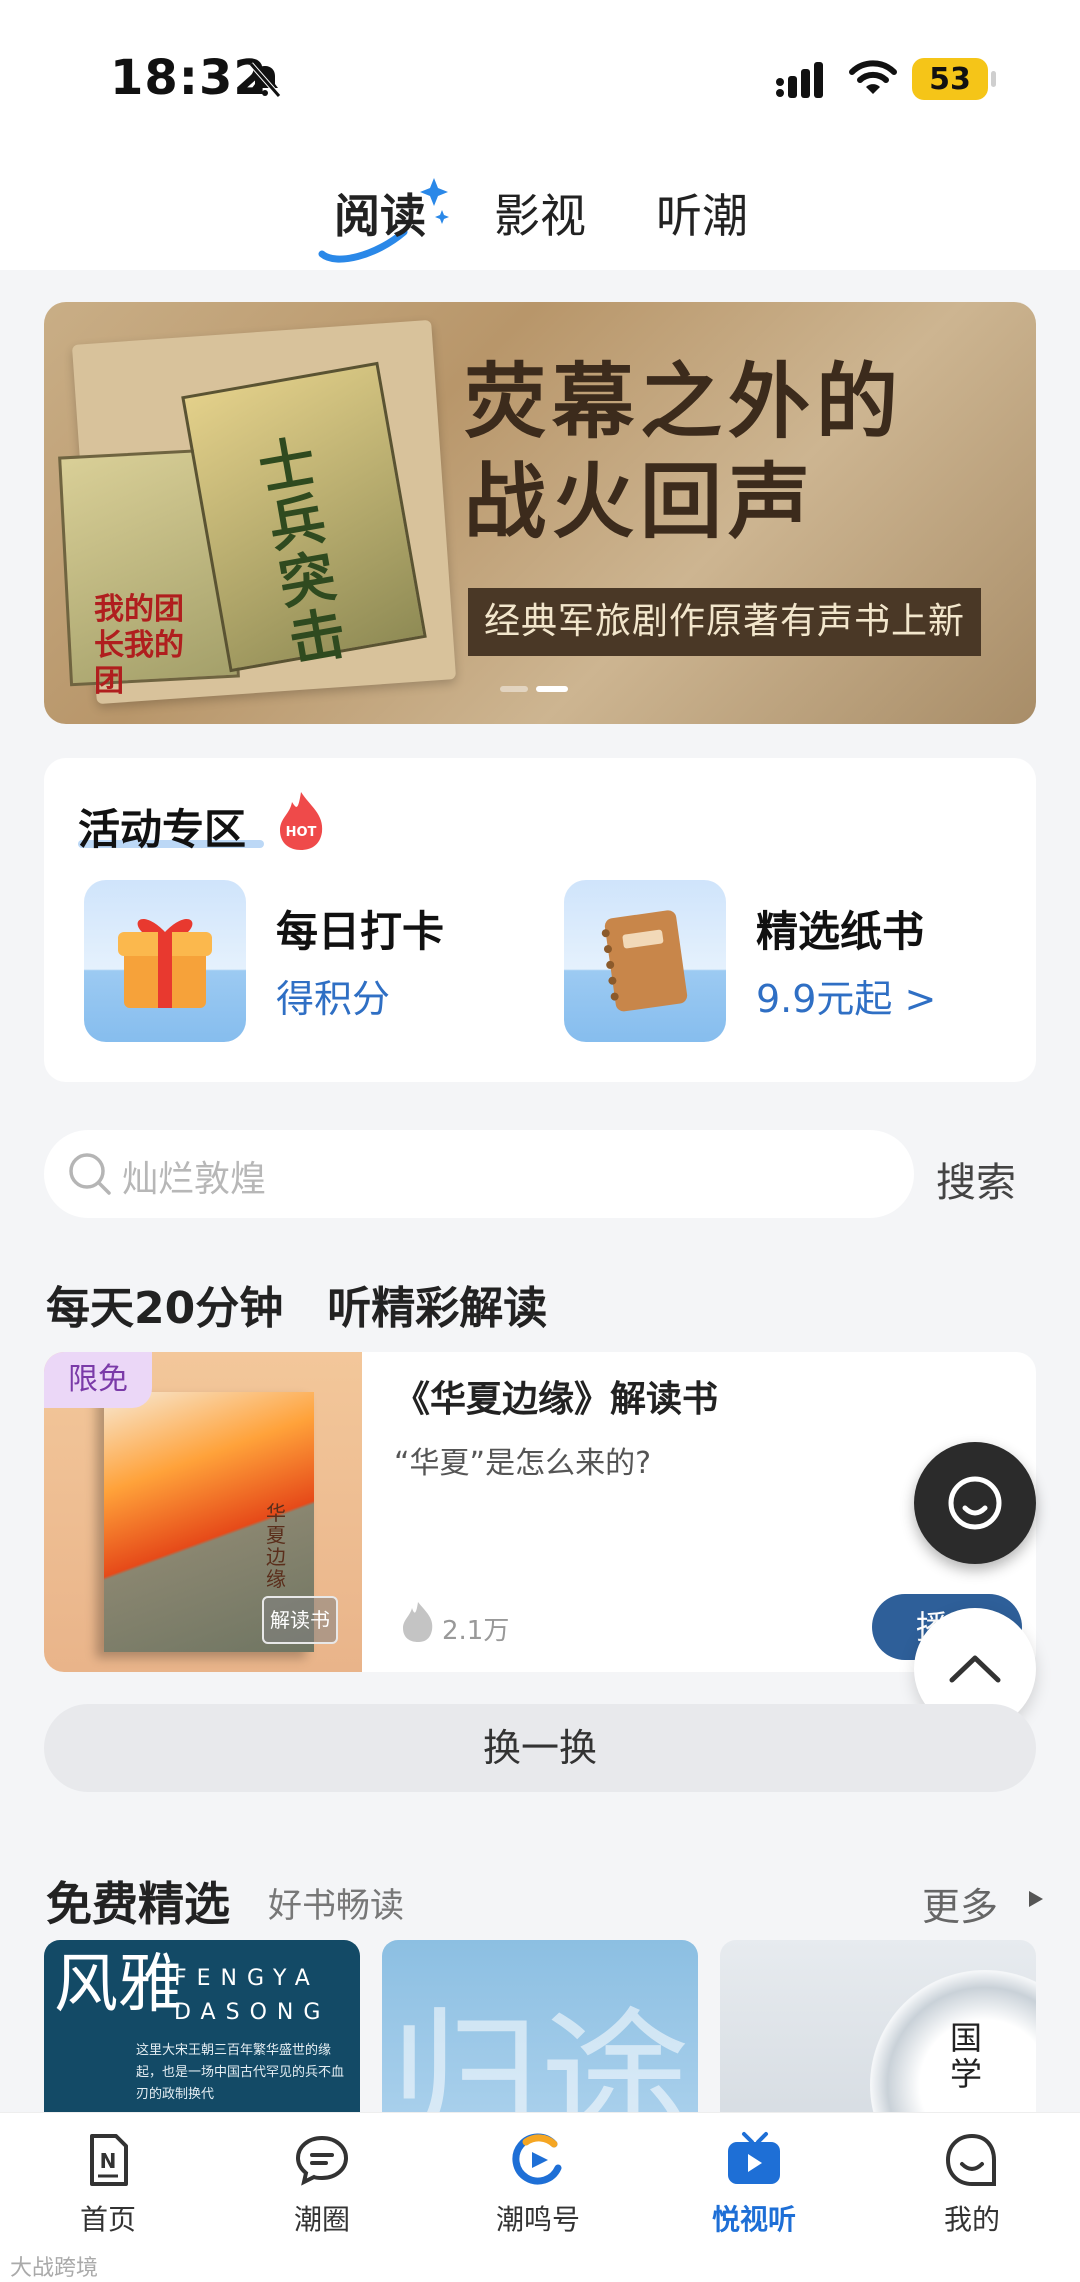  Describe the element at coordinates (537, 2159) in the screenshot. I see `chaoming-logo-icon` at that location.